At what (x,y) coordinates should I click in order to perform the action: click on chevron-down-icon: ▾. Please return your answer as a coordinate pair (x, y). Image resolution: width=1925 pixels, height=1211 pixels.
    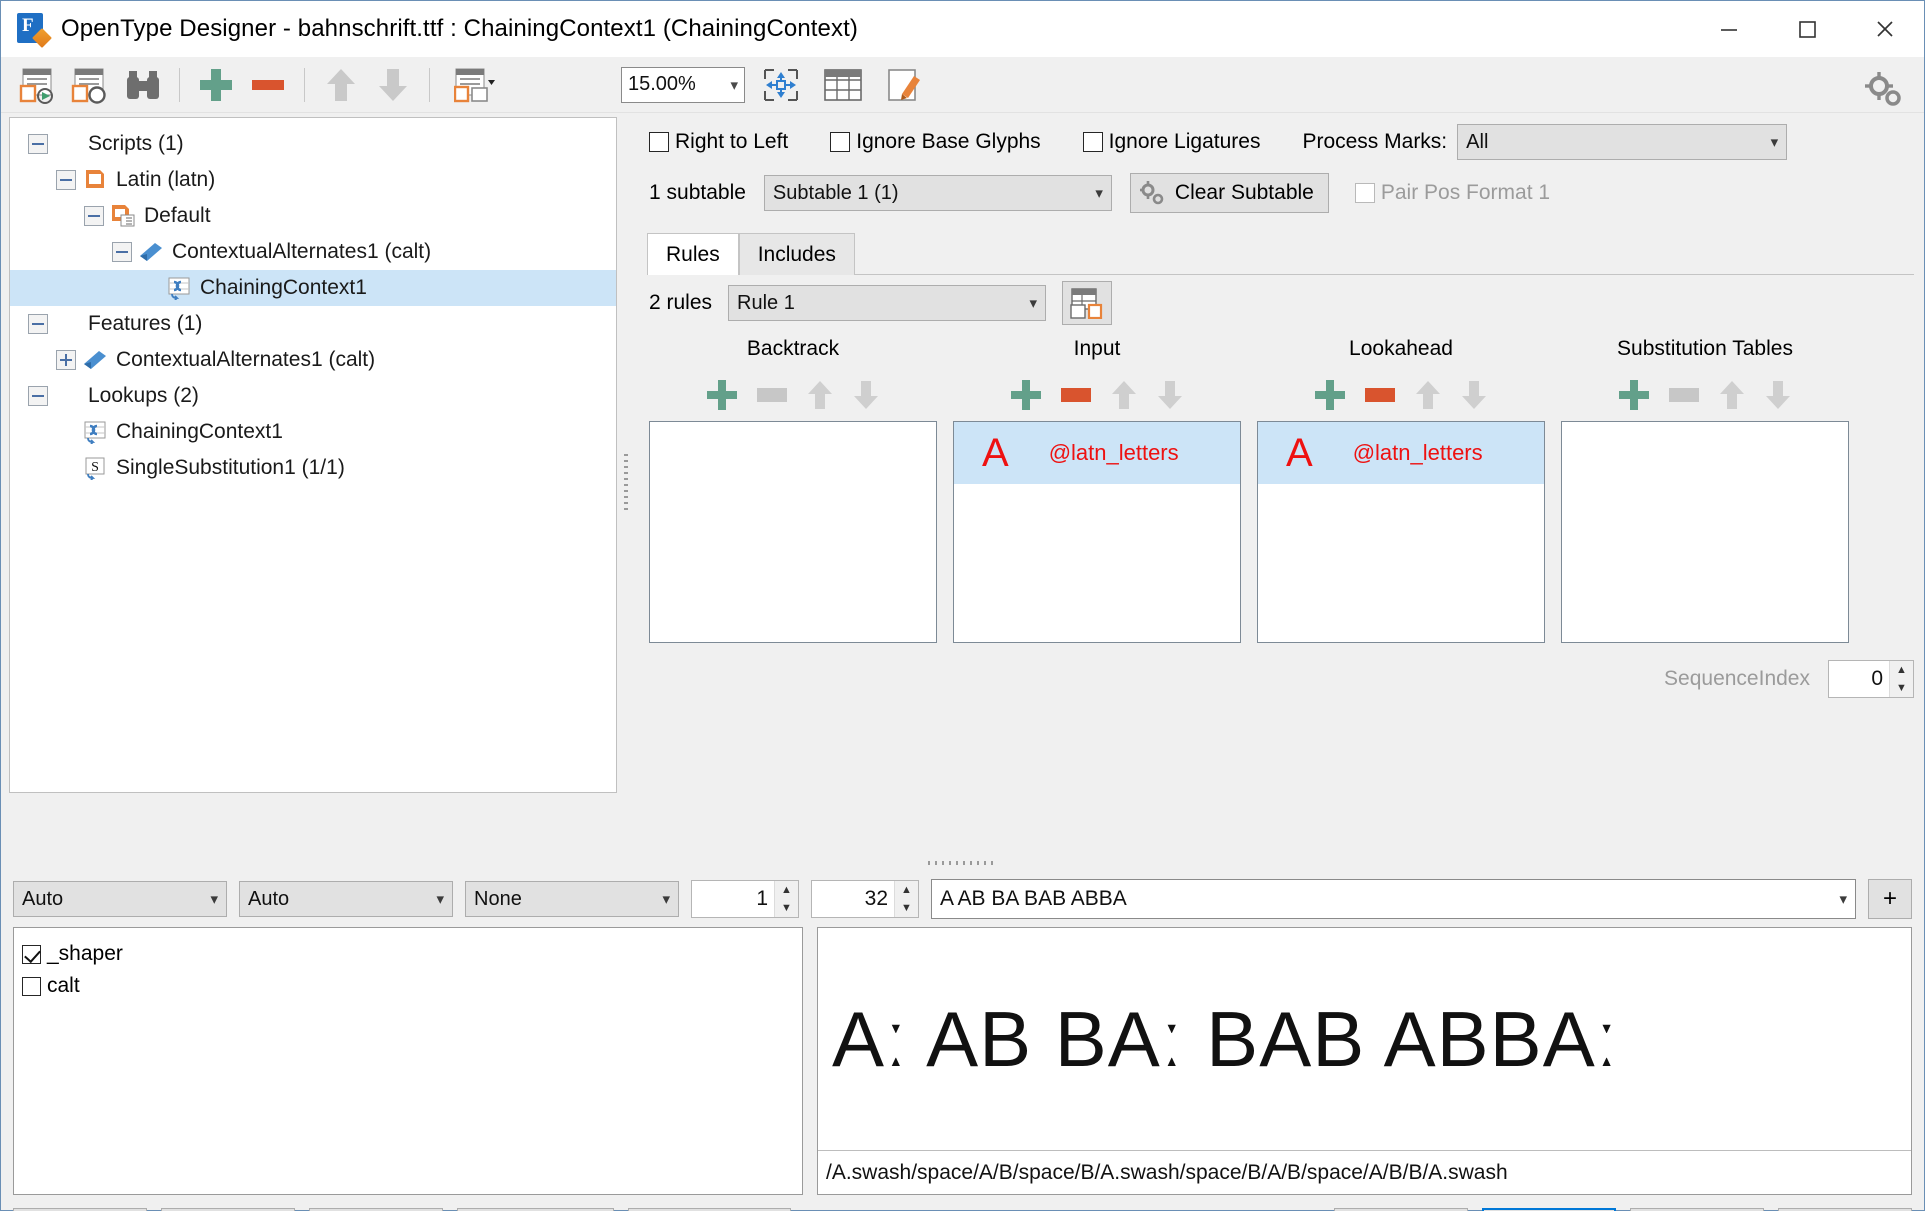
    Looking at the image, I should click on (1033, 303).